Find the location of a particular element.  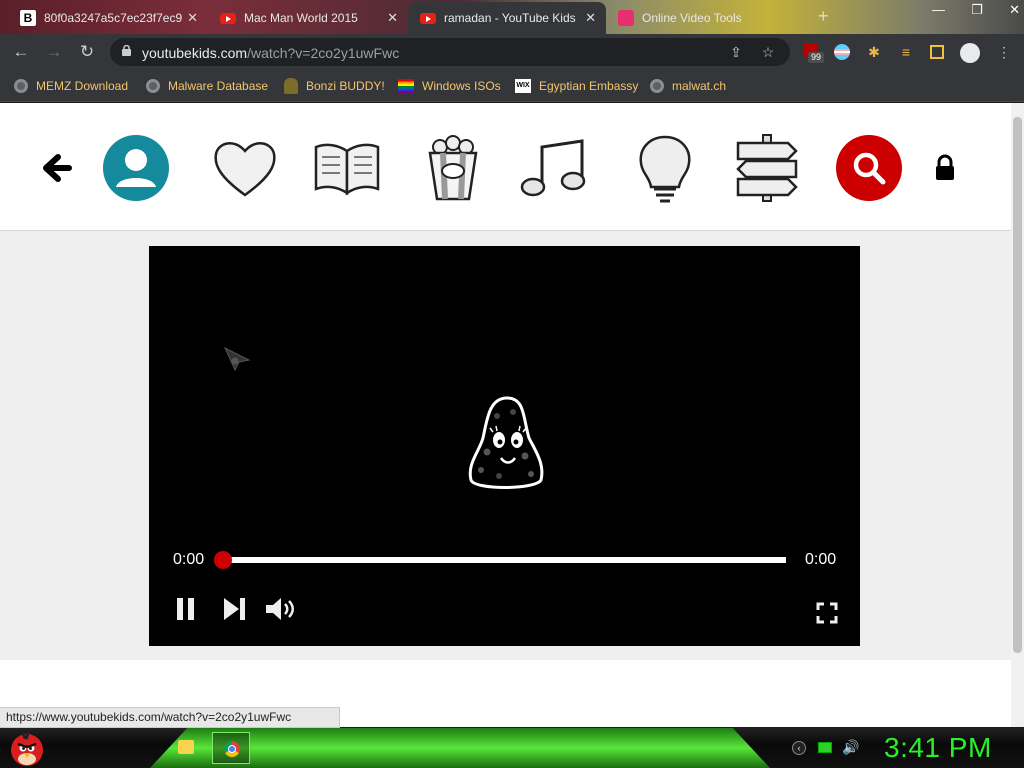

bookmark-label: Malware Database is located at coordinates (218, 86).